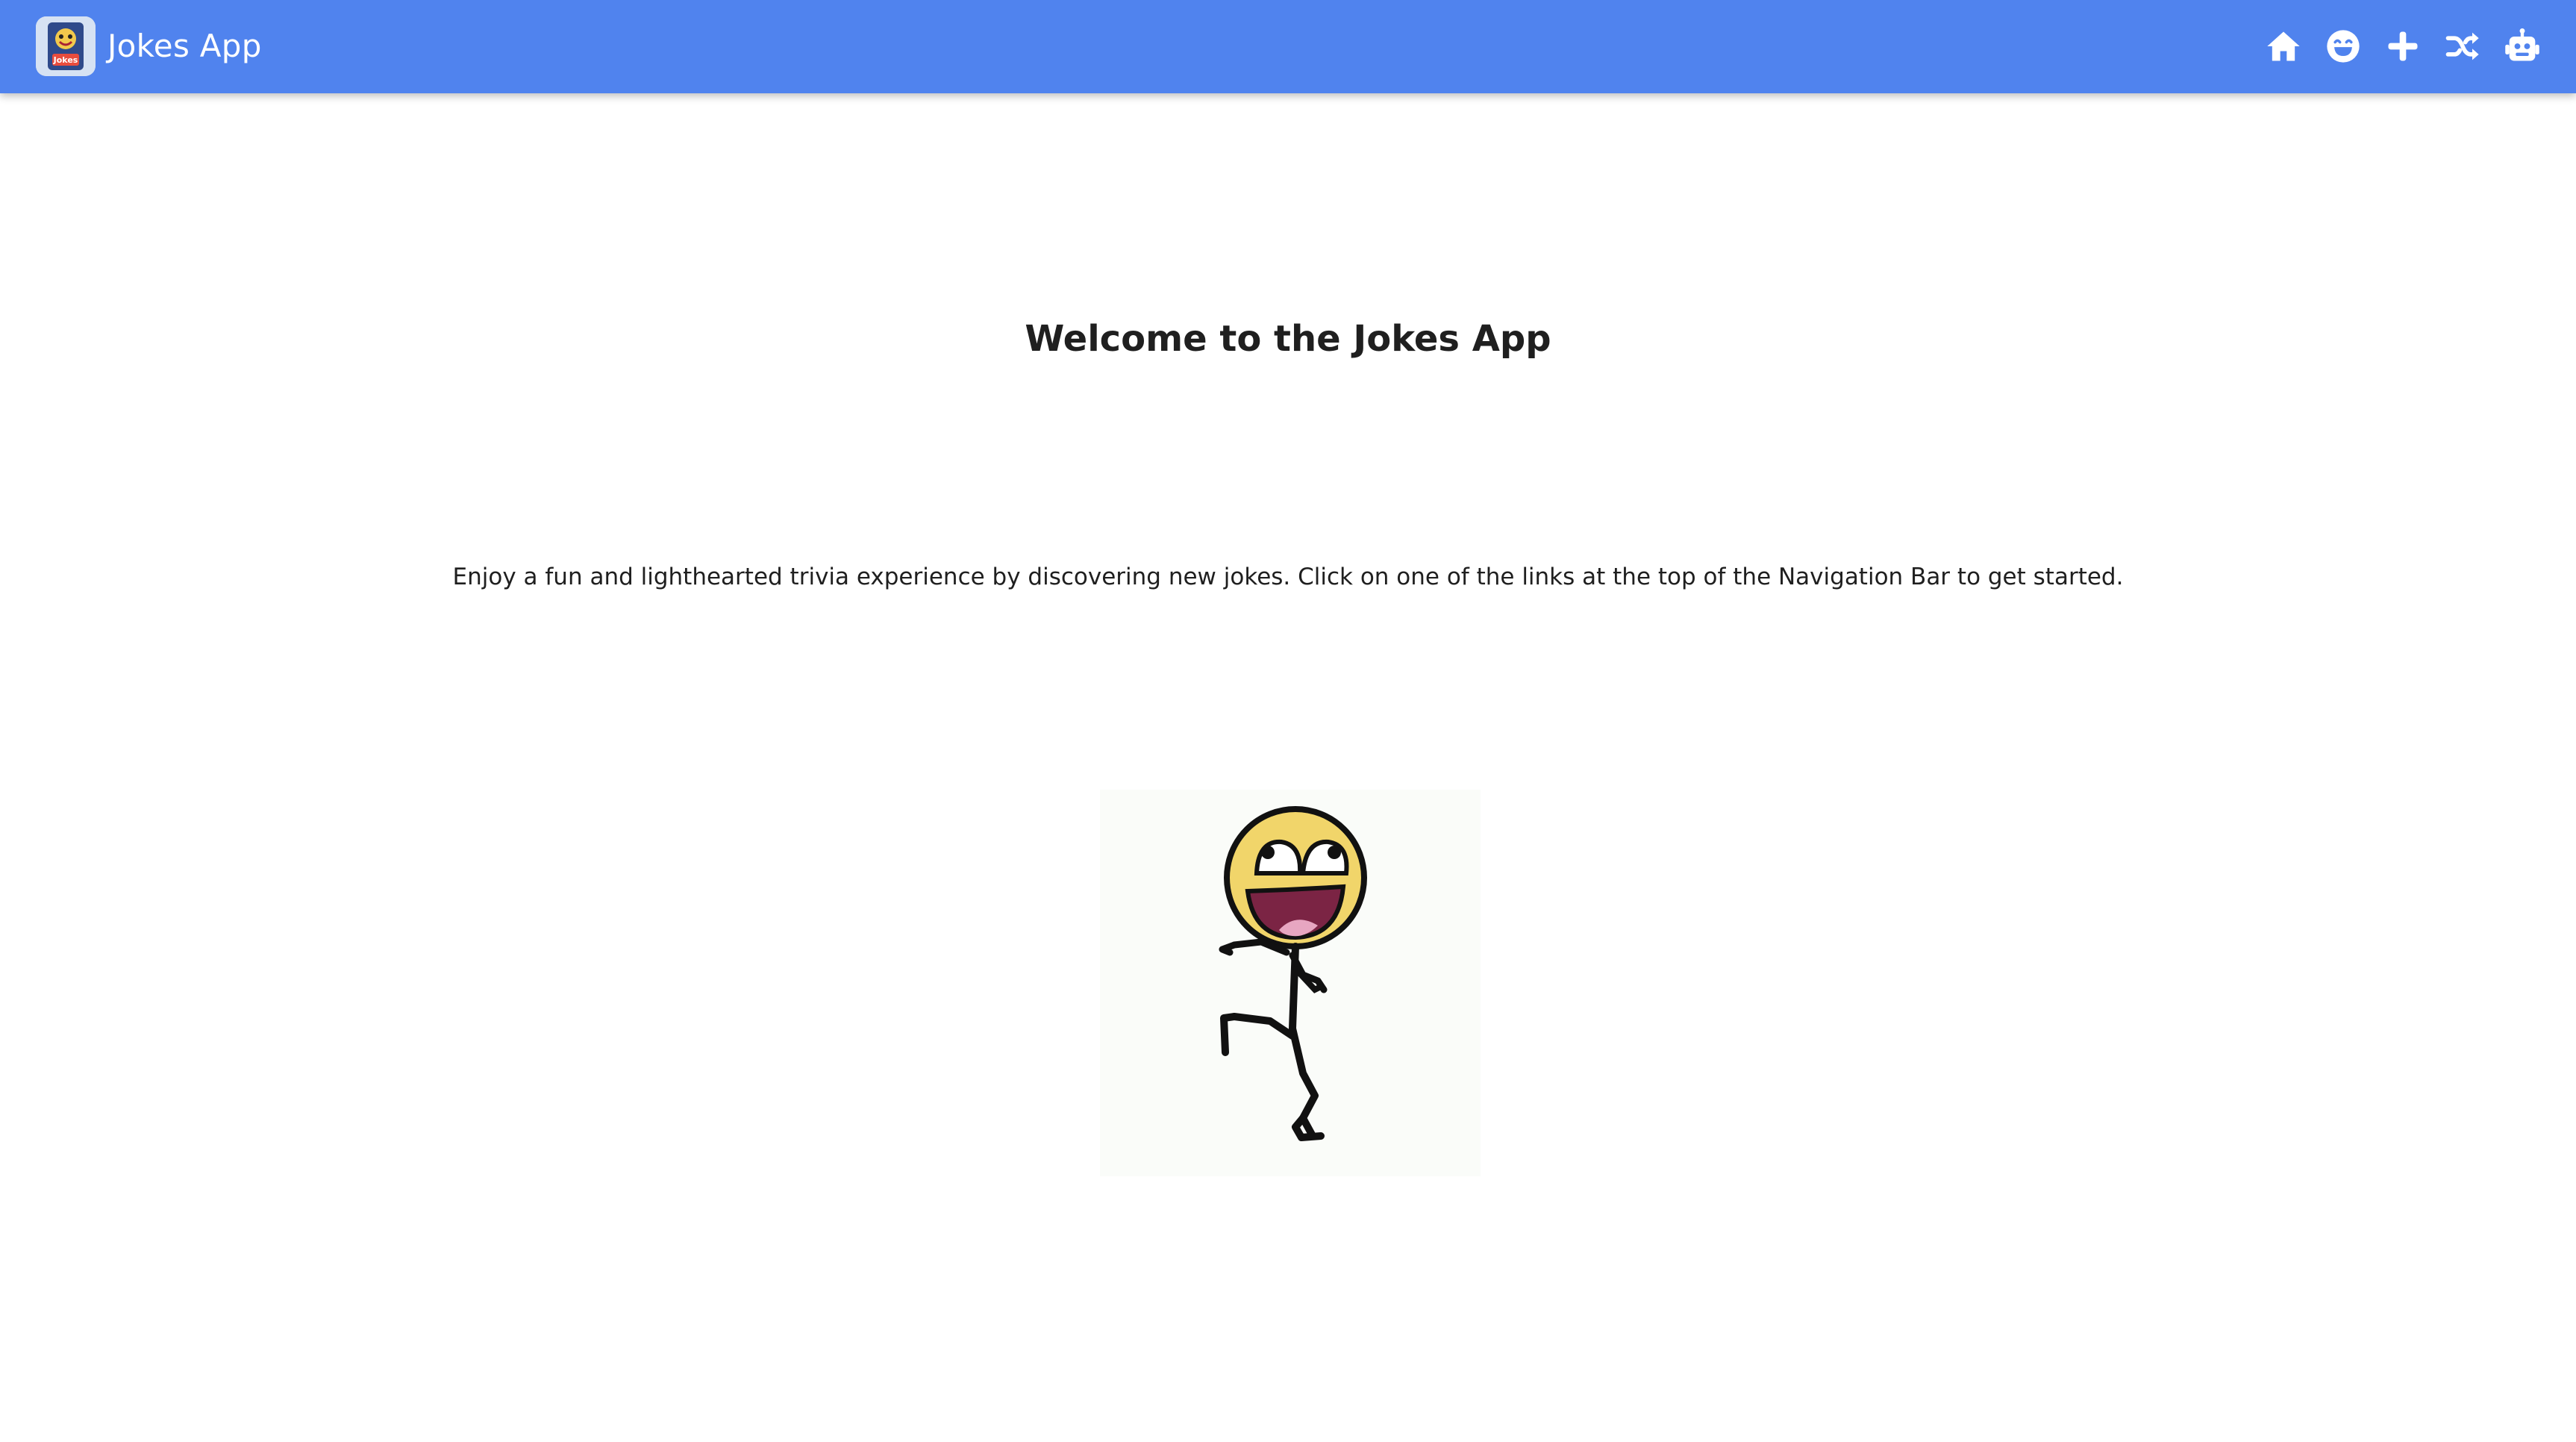 The image size is (2576, 1442). What do you see at coordinates (1288, 46) in the screenshot?
I see `top-navigation-bar: Jokes Jokes App` at bounding box center [1288, 46].